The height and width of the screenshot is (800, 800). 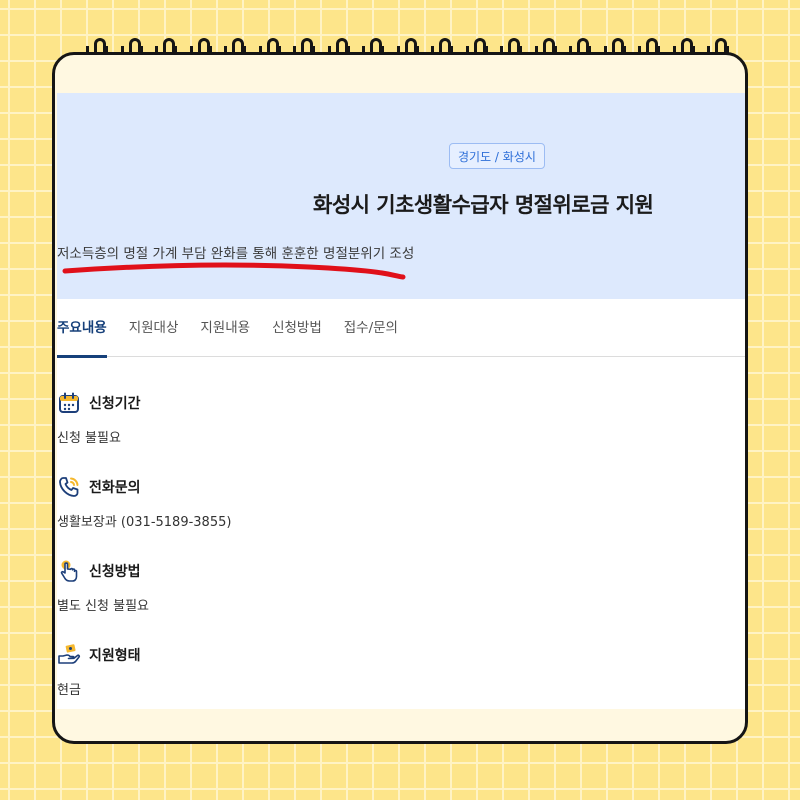 I want to click on info-title: 전화문의, so click(x=115, y=488).